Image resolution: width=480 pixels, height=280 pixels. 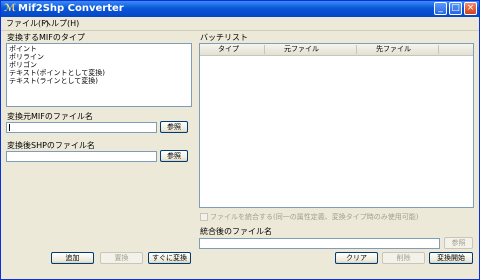 What do you see at coordinates (71, 8) in the screenshot?
I see `window-title: Mif2Shp Converter` at bounding box center [71, 8].